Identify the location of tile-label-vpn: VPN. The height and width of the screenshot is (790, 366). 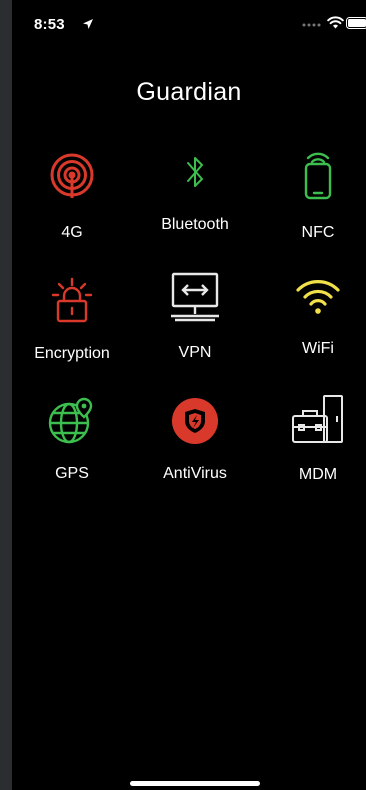
(195, 352).